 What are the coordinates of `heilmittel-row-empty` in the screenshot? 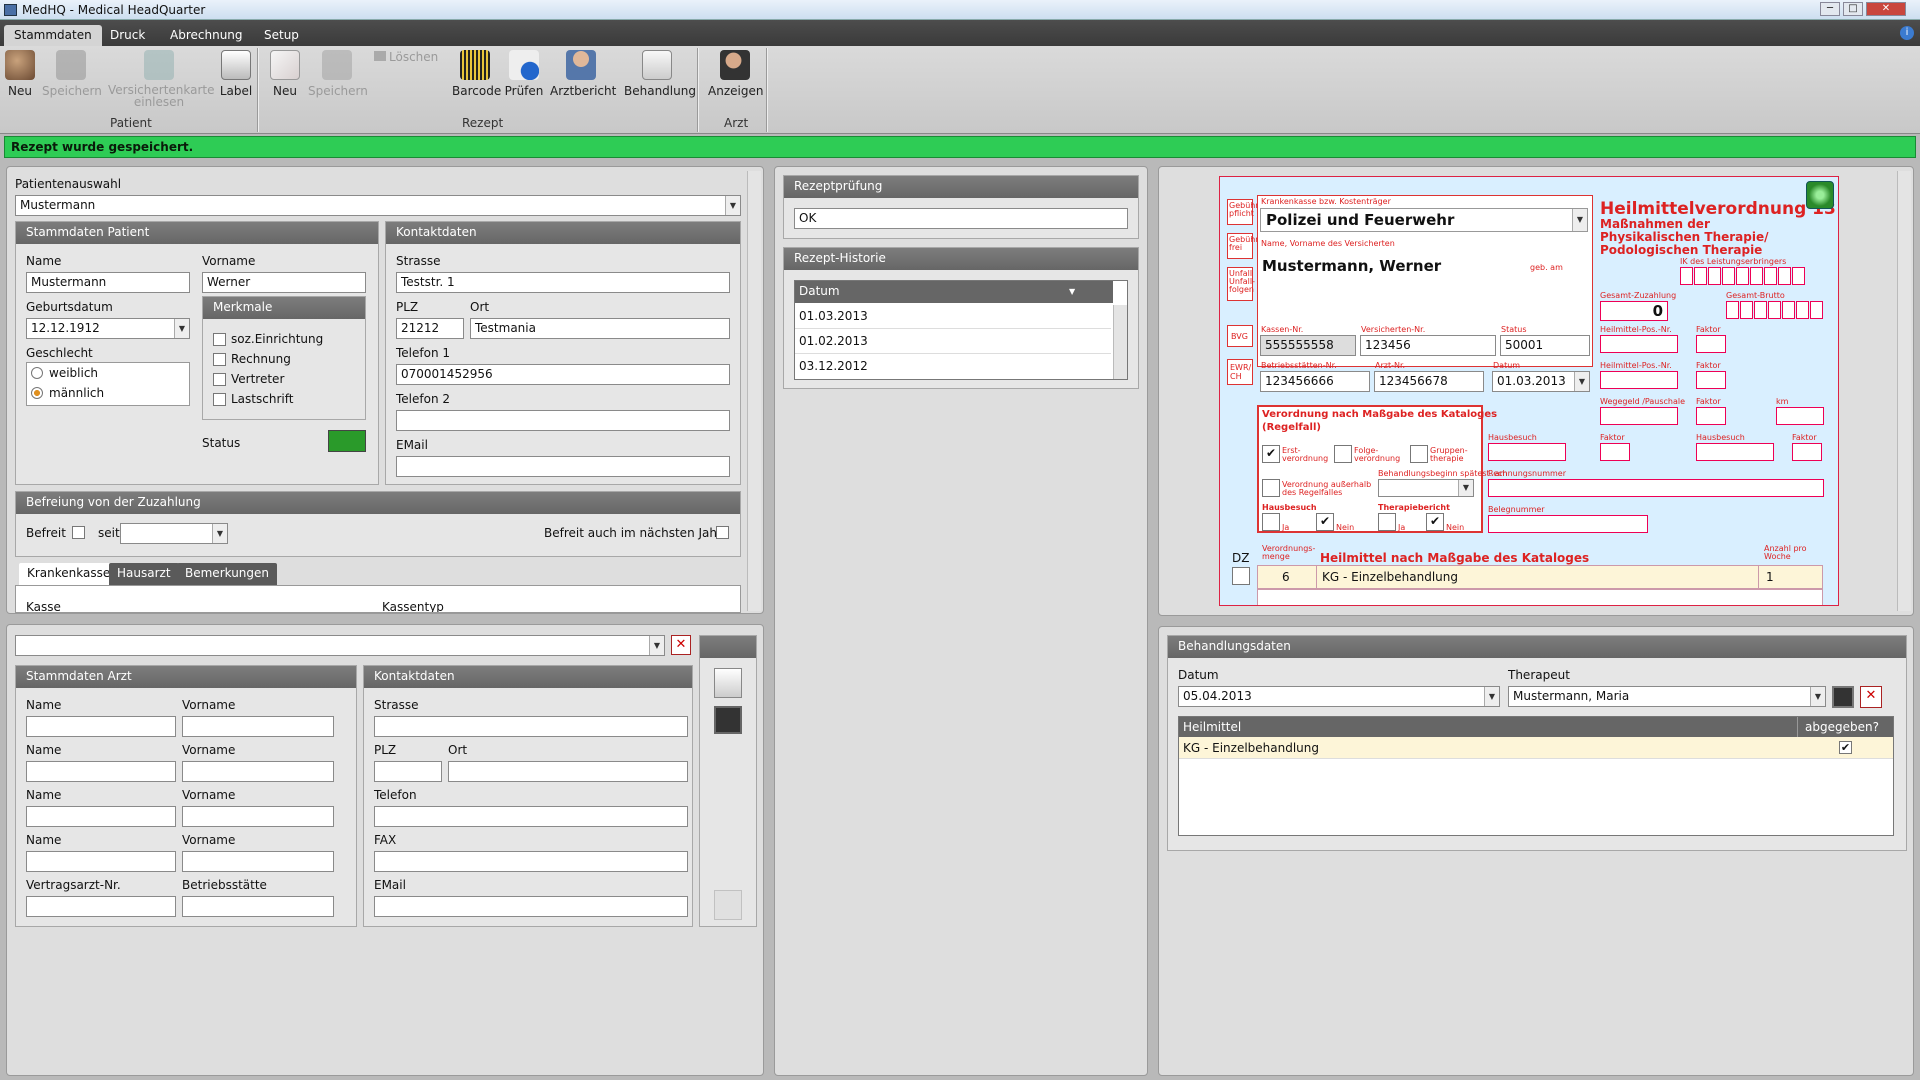 It's located at (1540, 597).